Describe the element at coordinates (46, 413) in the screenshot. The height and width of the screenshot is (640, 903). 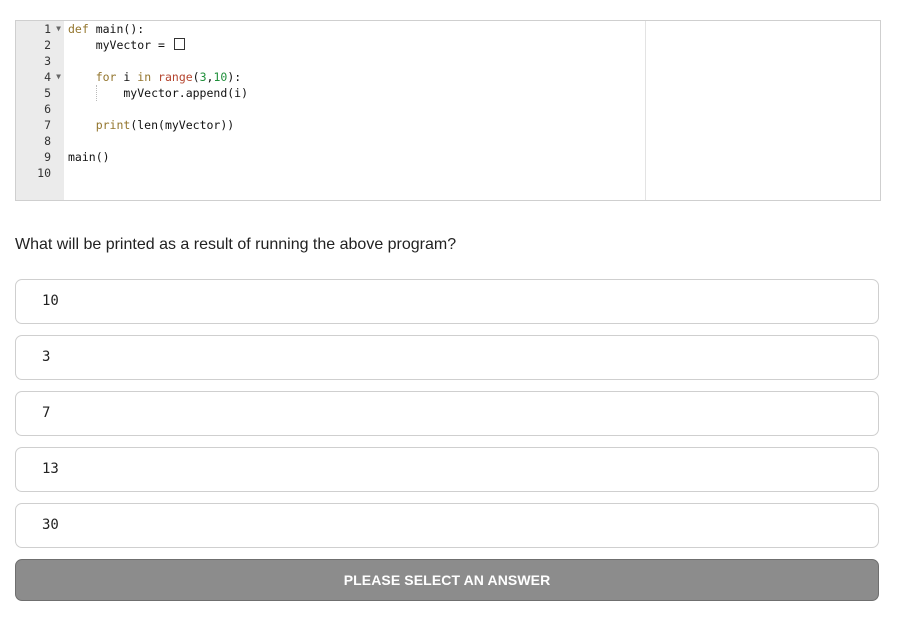
I see `answer-option-label: 7` at that location.